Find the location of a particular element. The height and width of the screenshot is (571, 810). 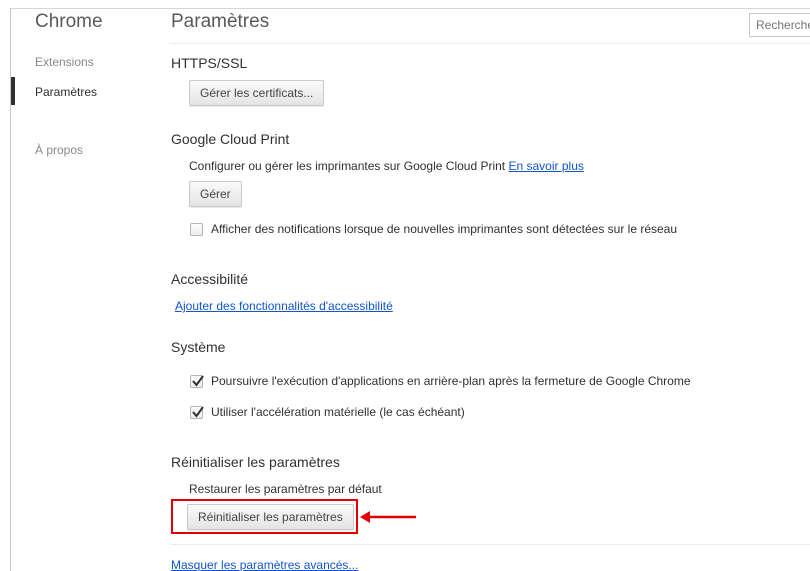

printer-notifications-checkbox is located at coordinates (196, 229).